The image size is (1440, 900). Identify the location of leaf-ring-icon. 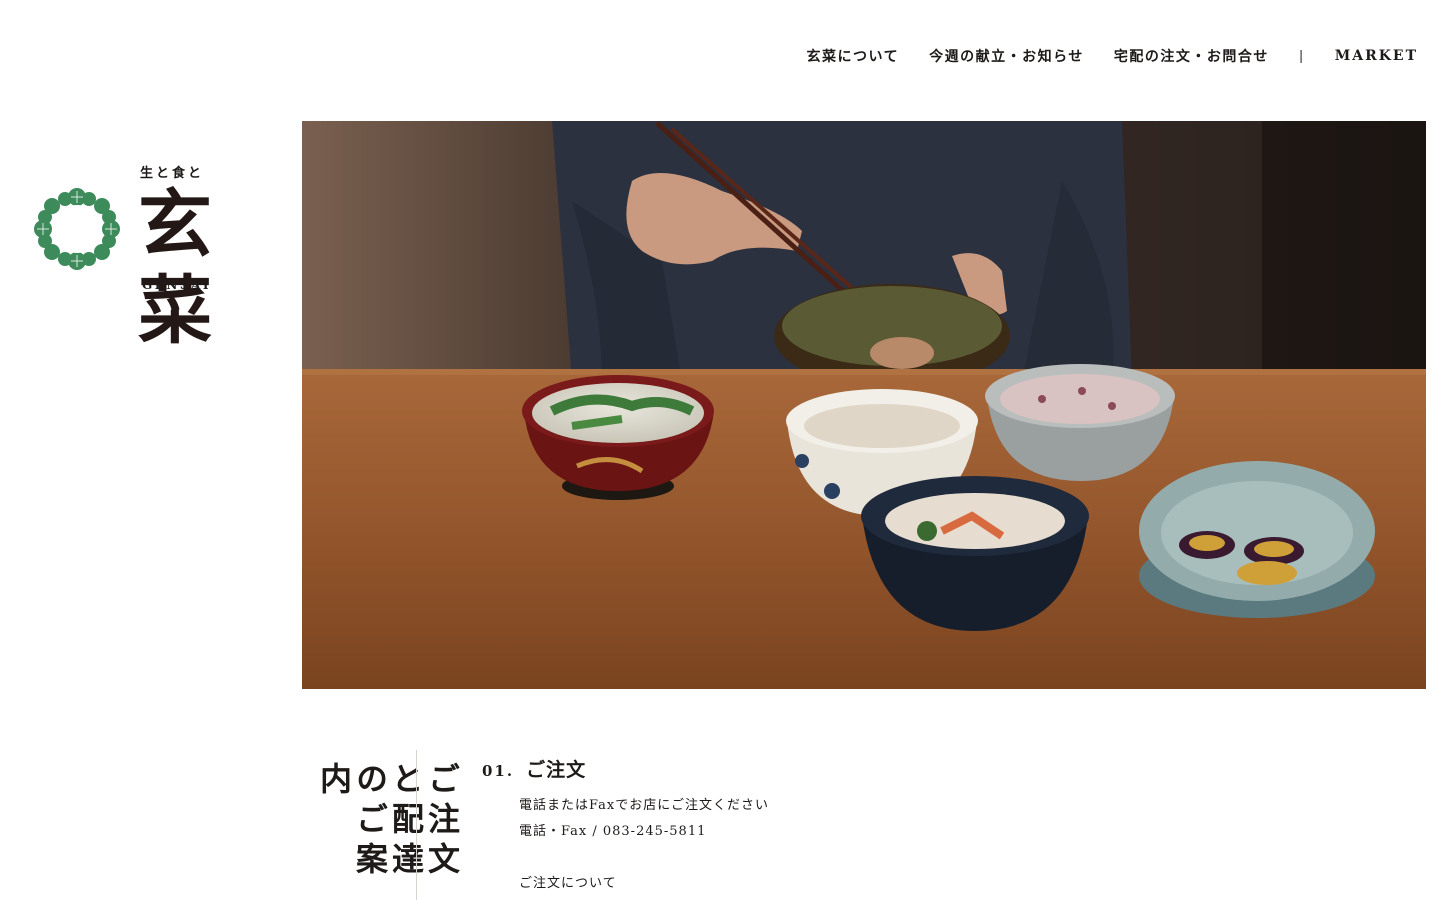
(77, 229).